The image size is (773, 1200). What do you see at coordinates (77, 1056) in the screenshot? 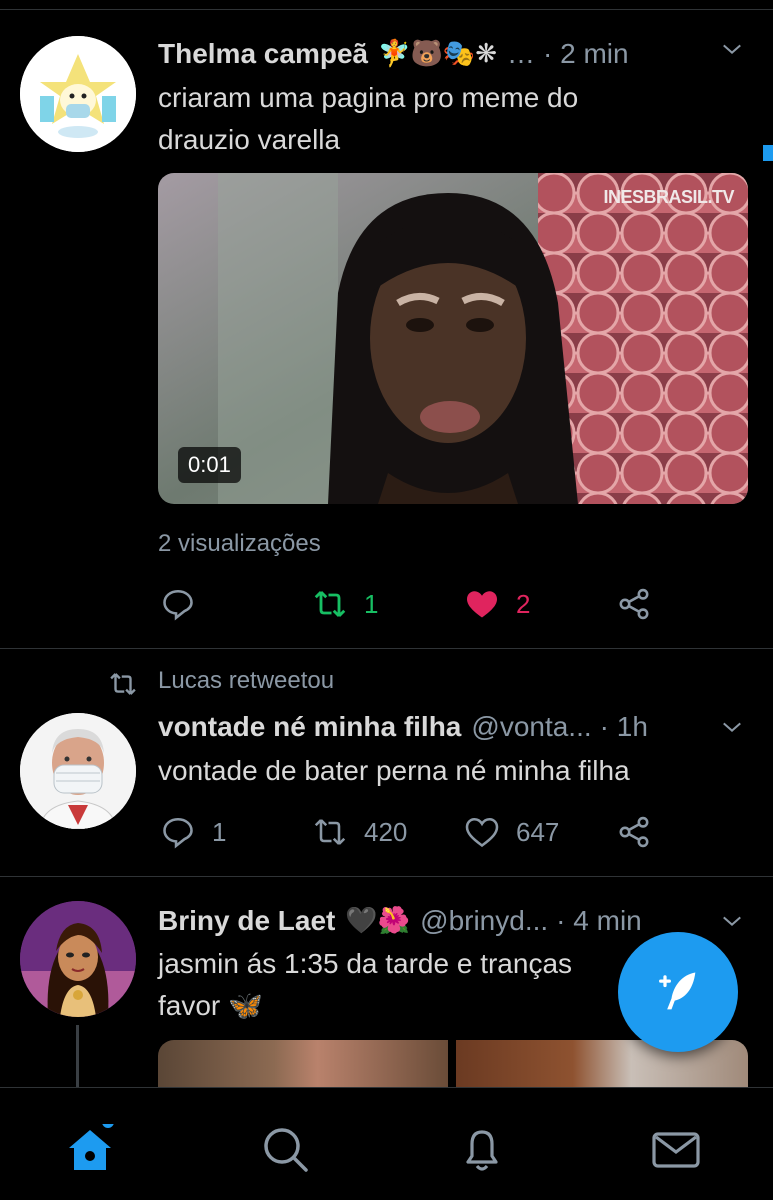
I see `thread-line` at bounding box center [77, 1056].